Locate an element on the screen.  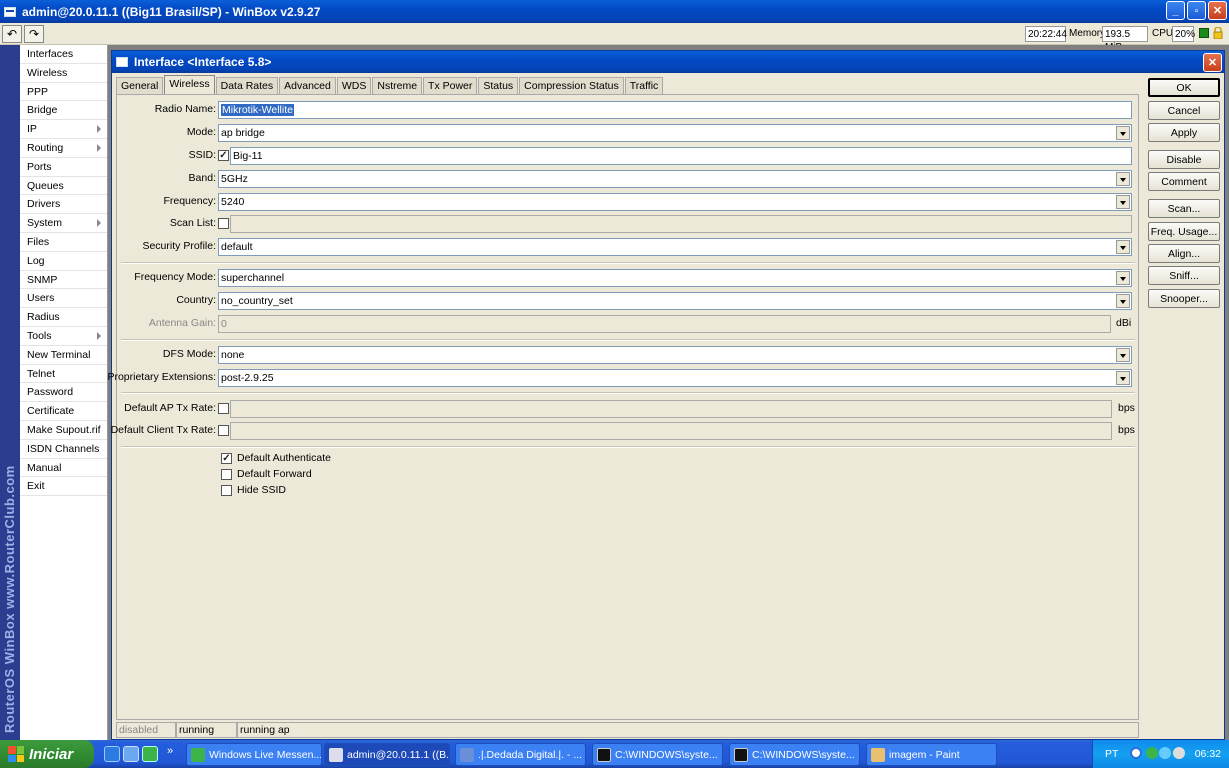
dialog-close-button: ✕ is located at coordinates (1212, 62).